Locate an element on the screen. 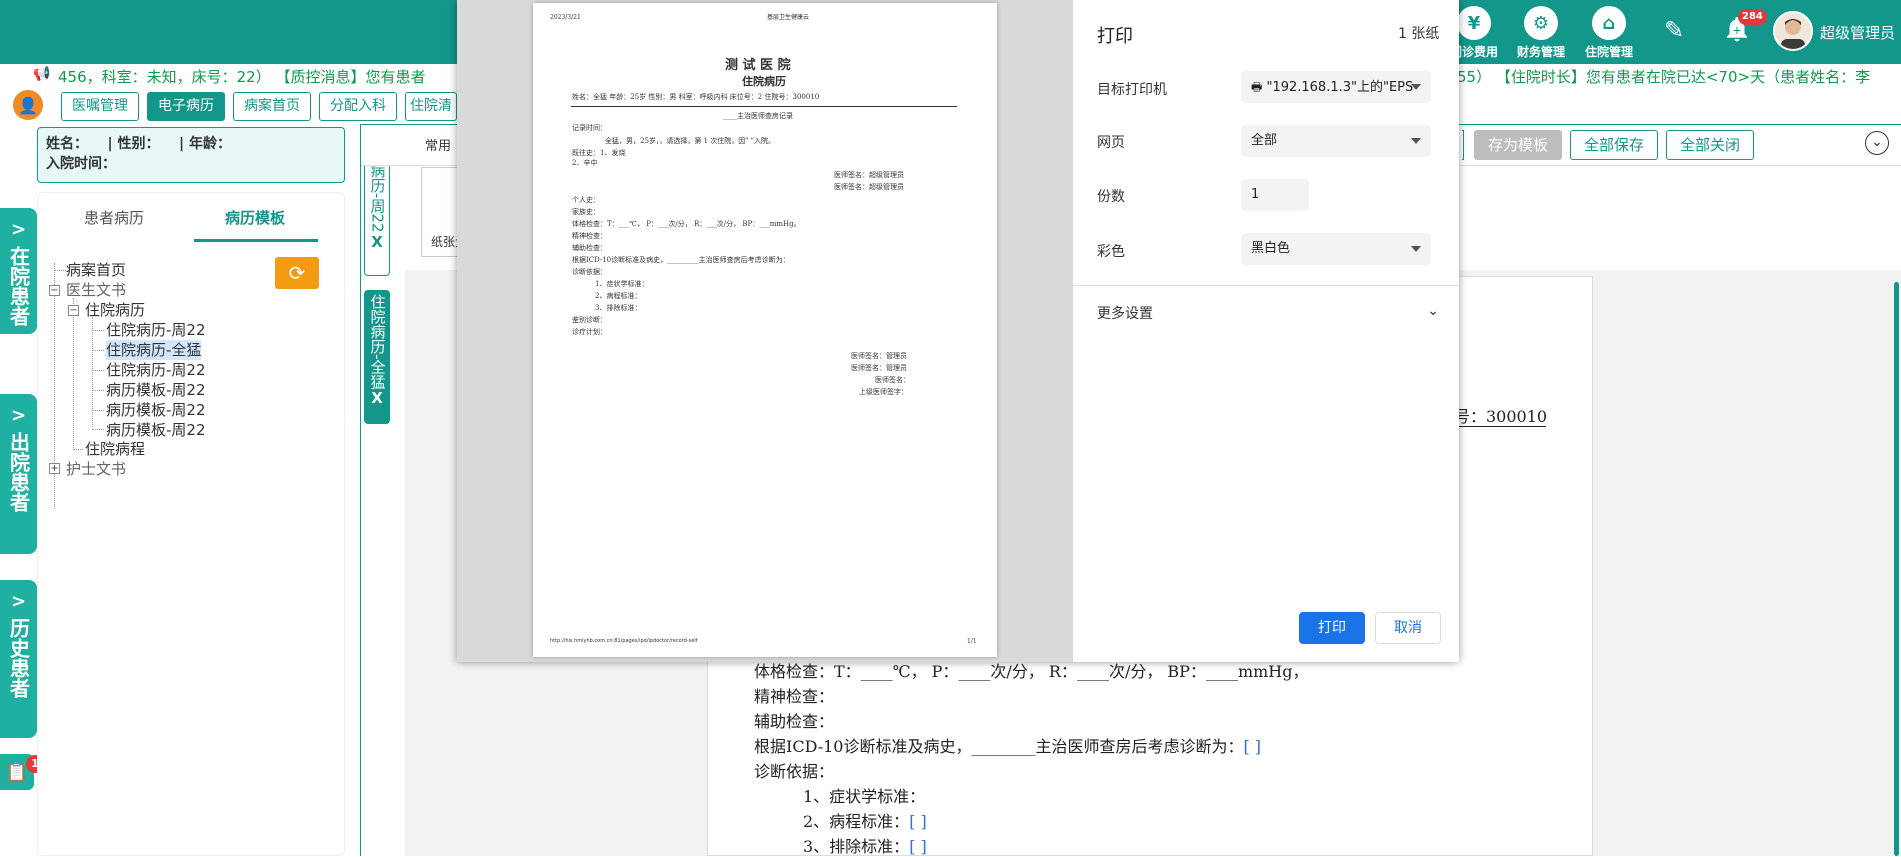  menu-inpatient: ⌂ 住院管理 is located at coordinates (1609, 33).